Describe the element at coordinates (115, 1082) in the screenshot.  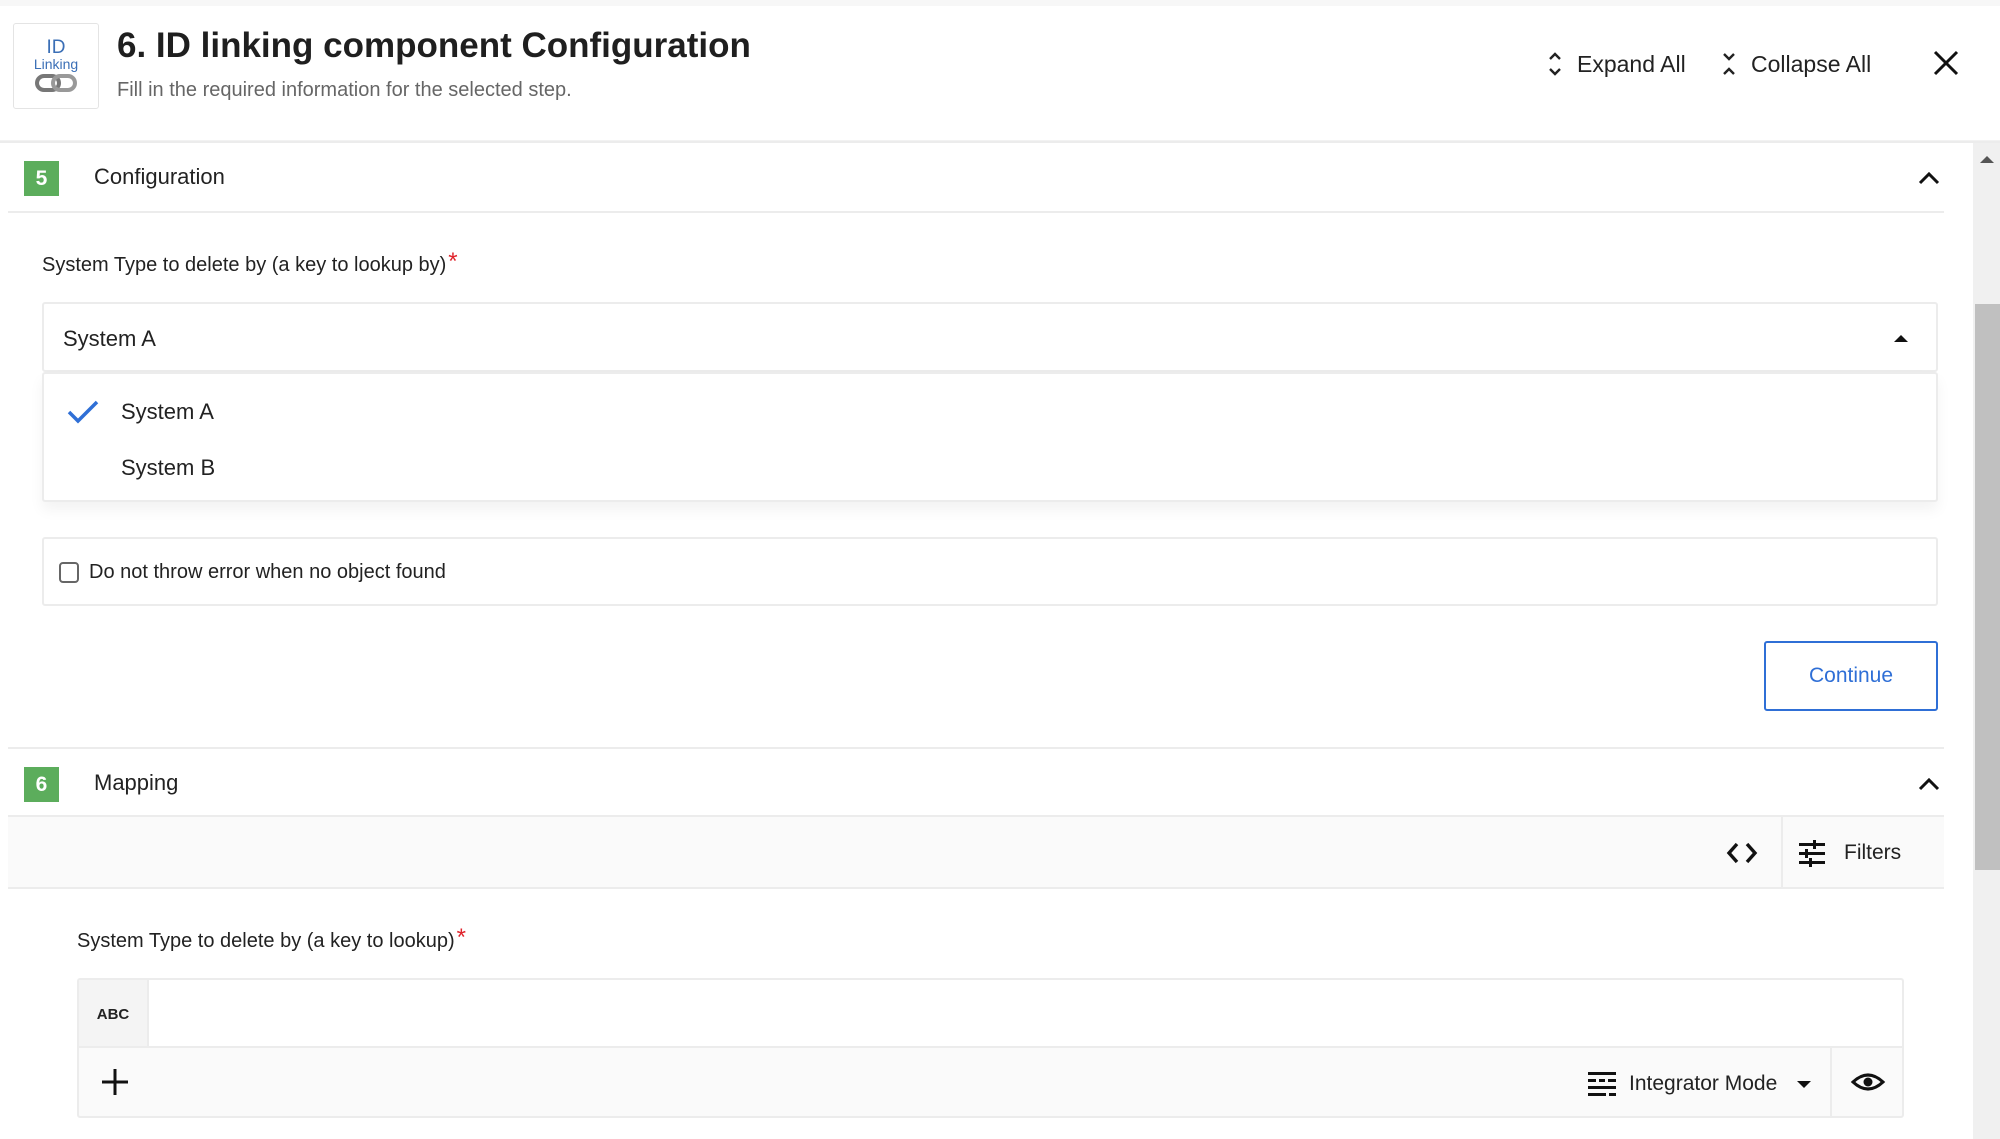
I see `plus-icon` at that location.